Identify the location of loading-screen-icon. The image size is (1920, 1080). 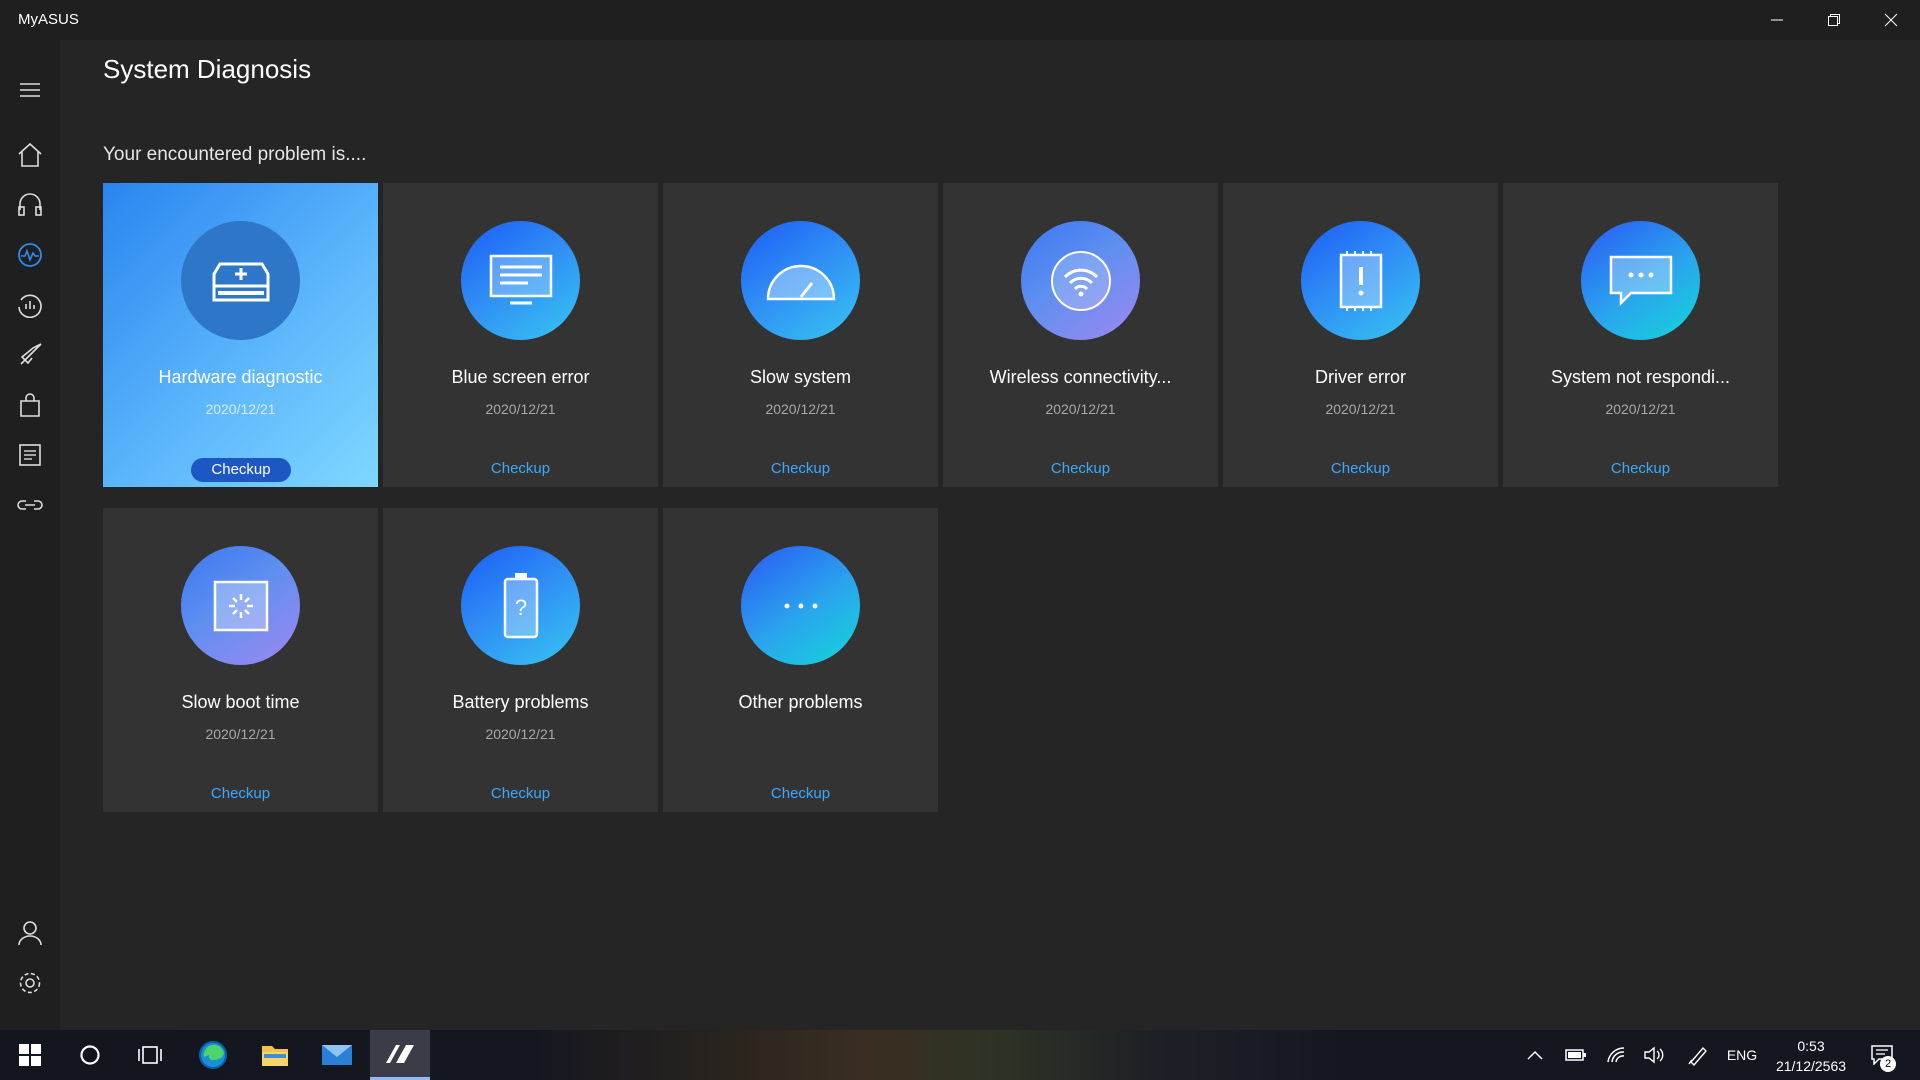
(240, 605).